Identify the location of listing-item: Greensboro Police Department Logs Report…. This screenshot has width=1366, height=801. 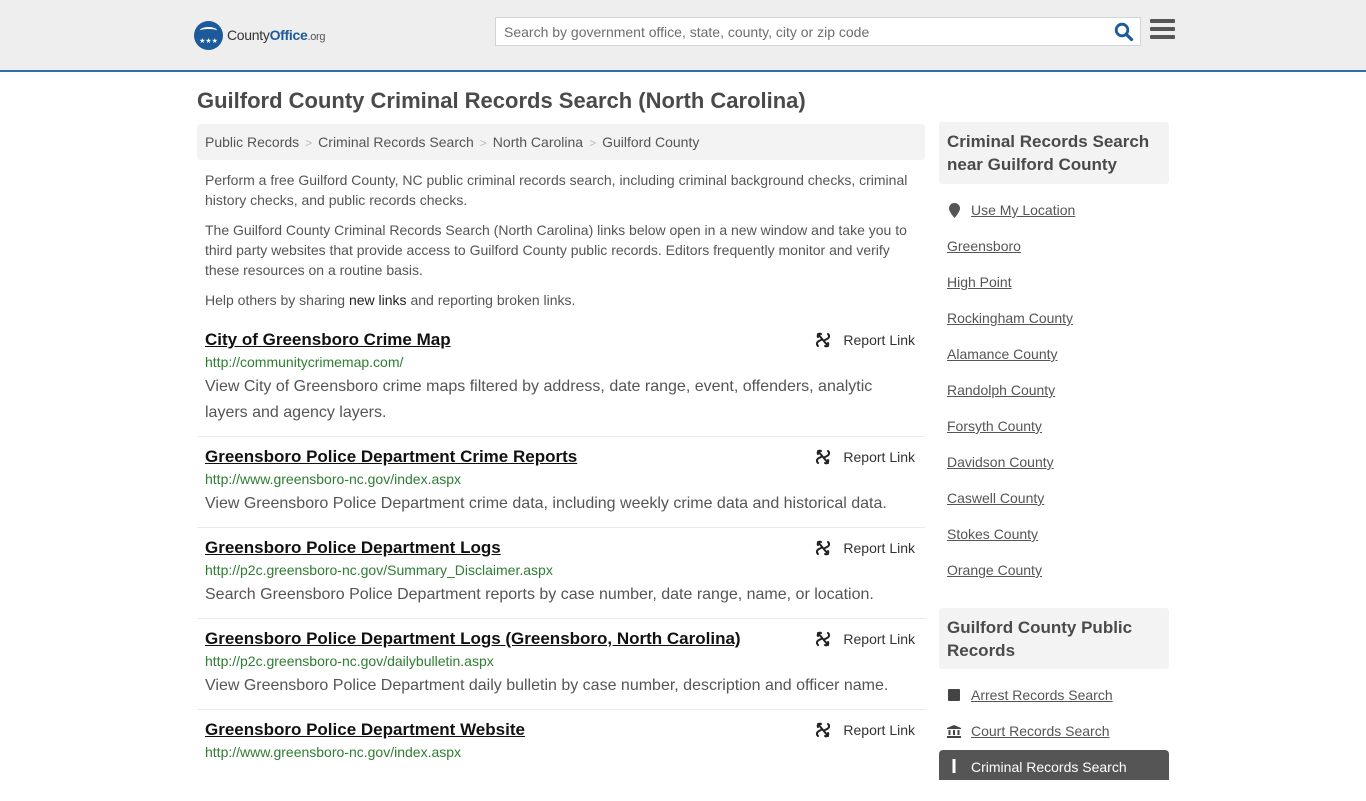
(561, 578).